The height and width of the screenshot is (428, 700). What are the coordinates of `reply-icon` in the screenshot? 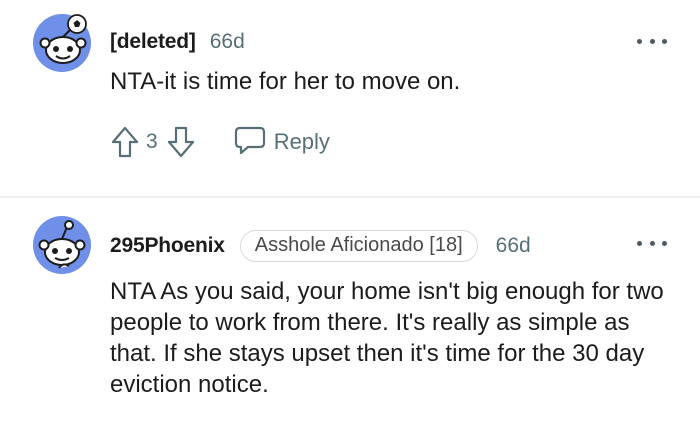 It's located at (250, 142).